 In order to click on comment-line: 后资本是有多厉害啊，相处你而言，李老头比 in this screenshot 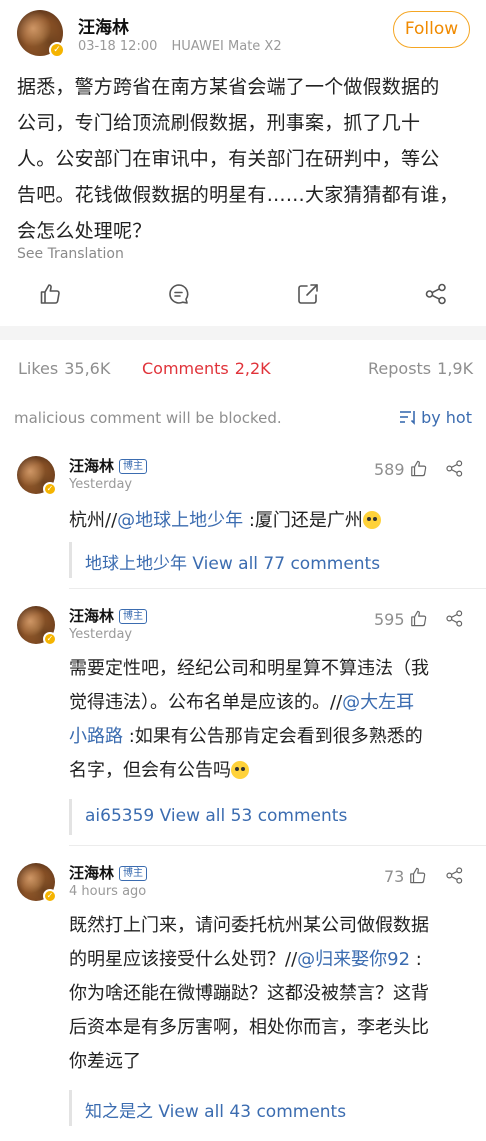, I will do `click(271, 1028)`.